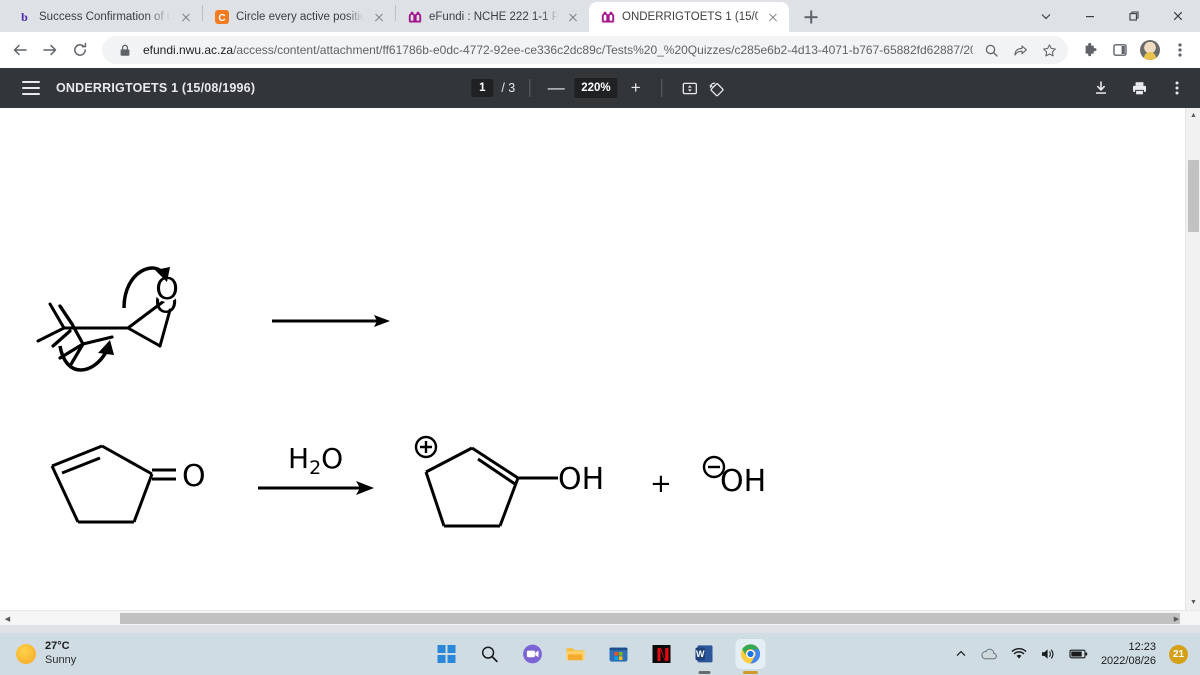 The height and width of the screenshot is (675, 1200). What do you see at coordinates (188, 50) in the screenshot?
I see `url-domain: efundi.nwu.ac.za` at bounding box center [188, 50].